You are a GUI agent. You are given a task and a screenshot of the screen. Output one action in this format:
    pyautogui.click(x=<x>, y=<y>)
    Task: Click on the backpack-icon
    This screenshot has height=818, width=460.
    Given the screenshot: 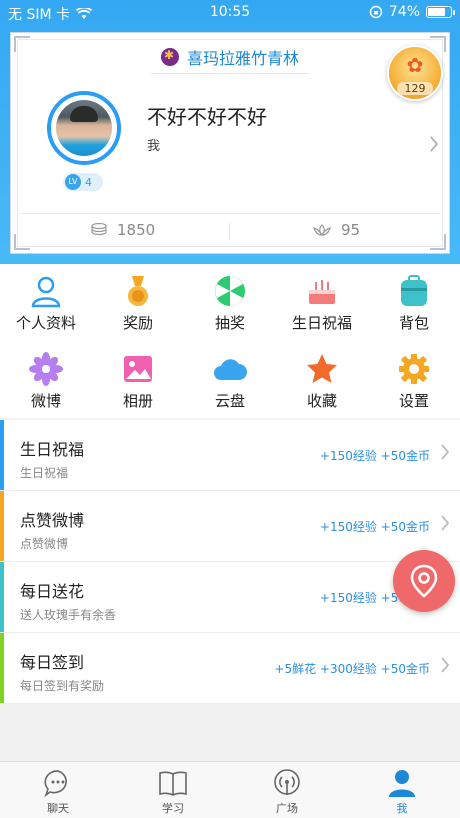 What is the action you would take?
    pyautogui.click(x=414, y=291)
    